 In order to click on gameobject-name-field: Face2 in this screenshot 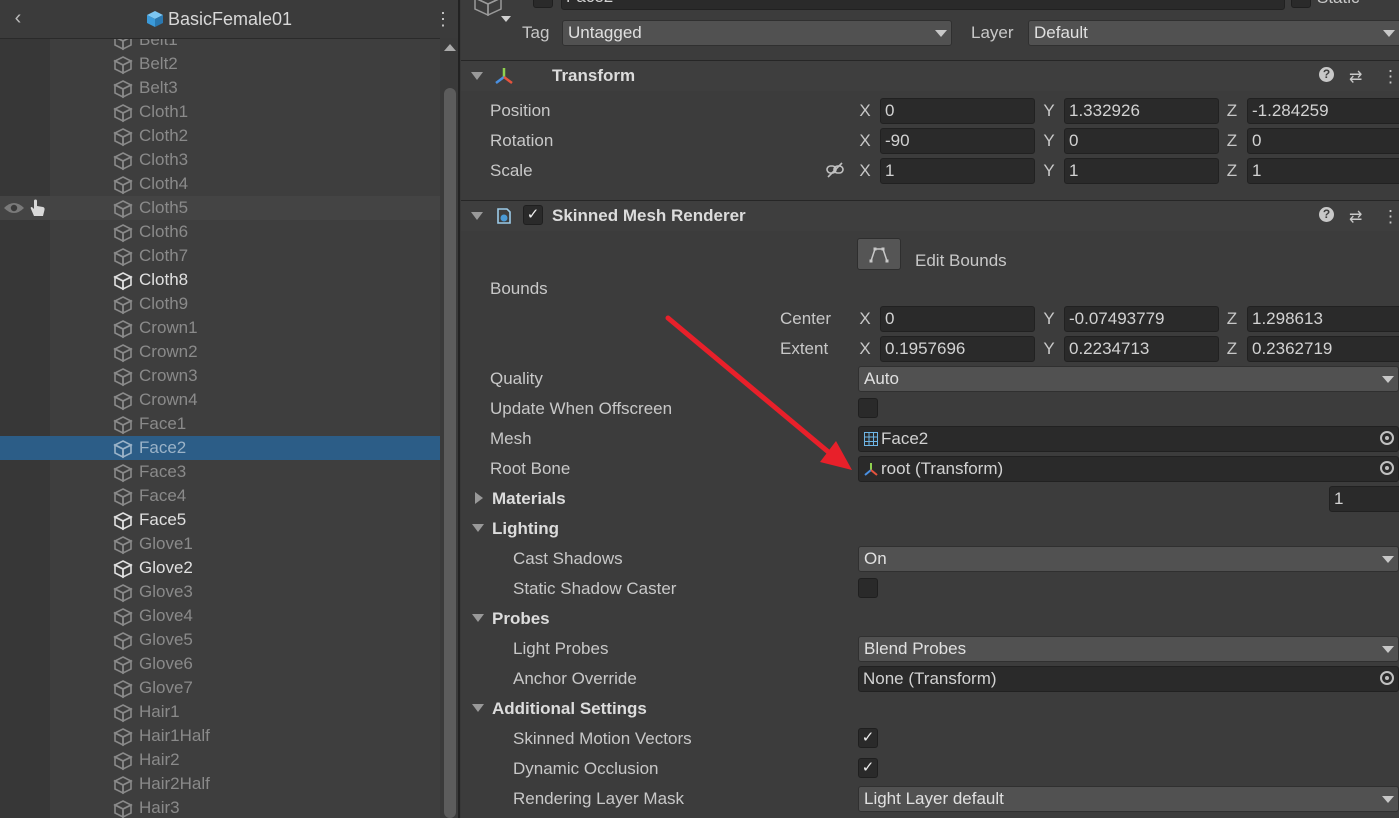, I will do `click(923, 5)`.